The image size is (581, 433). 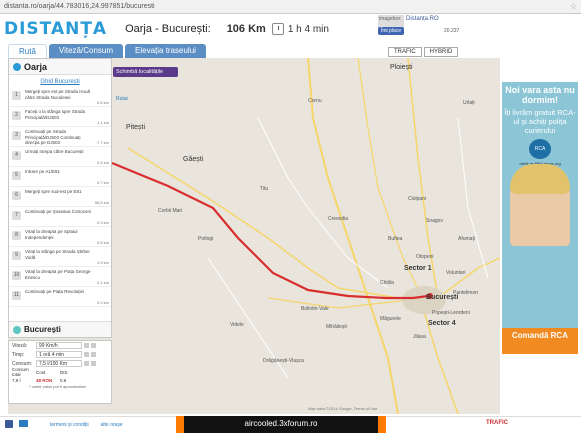 I want to click on map-label: București, so click(x=442, y=297).